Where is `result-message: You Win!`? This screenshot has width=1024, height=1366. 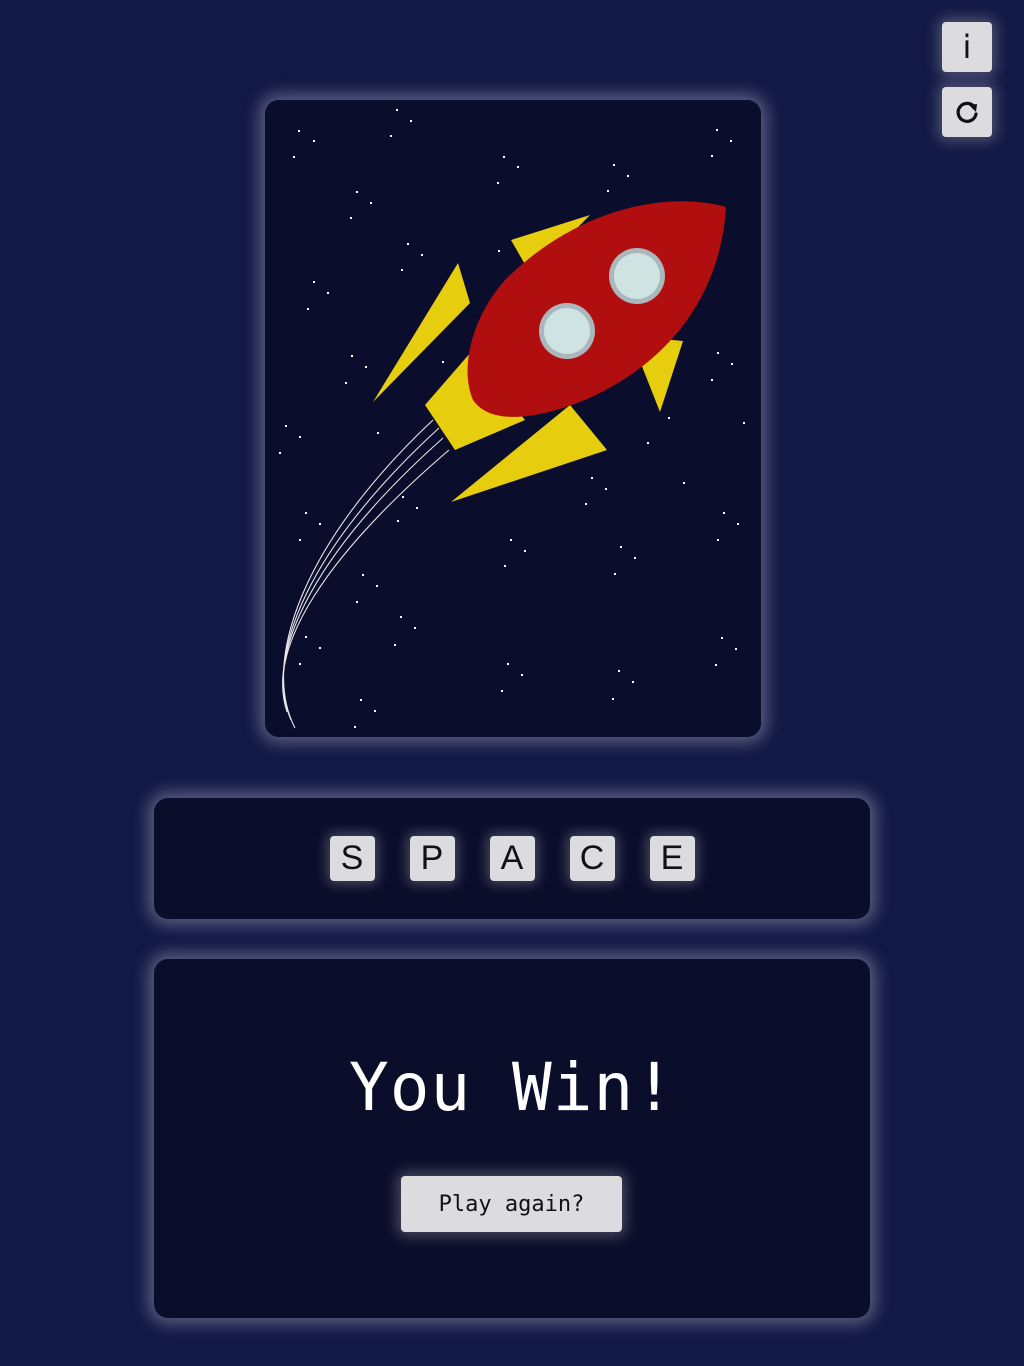 result-message: You Win! is located at coordinates (512, 1087).